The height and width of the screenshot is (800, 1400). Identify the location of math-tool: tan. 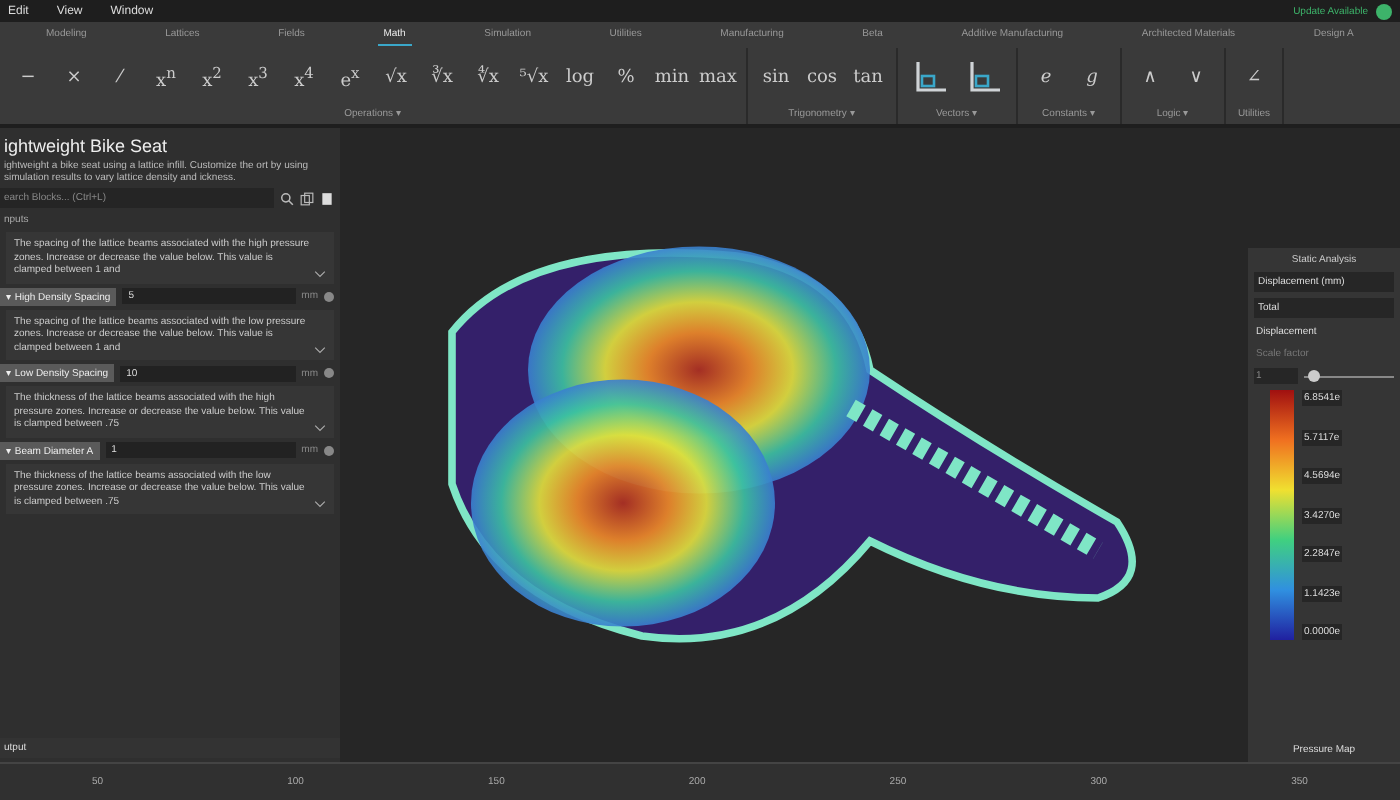
(868, 77).